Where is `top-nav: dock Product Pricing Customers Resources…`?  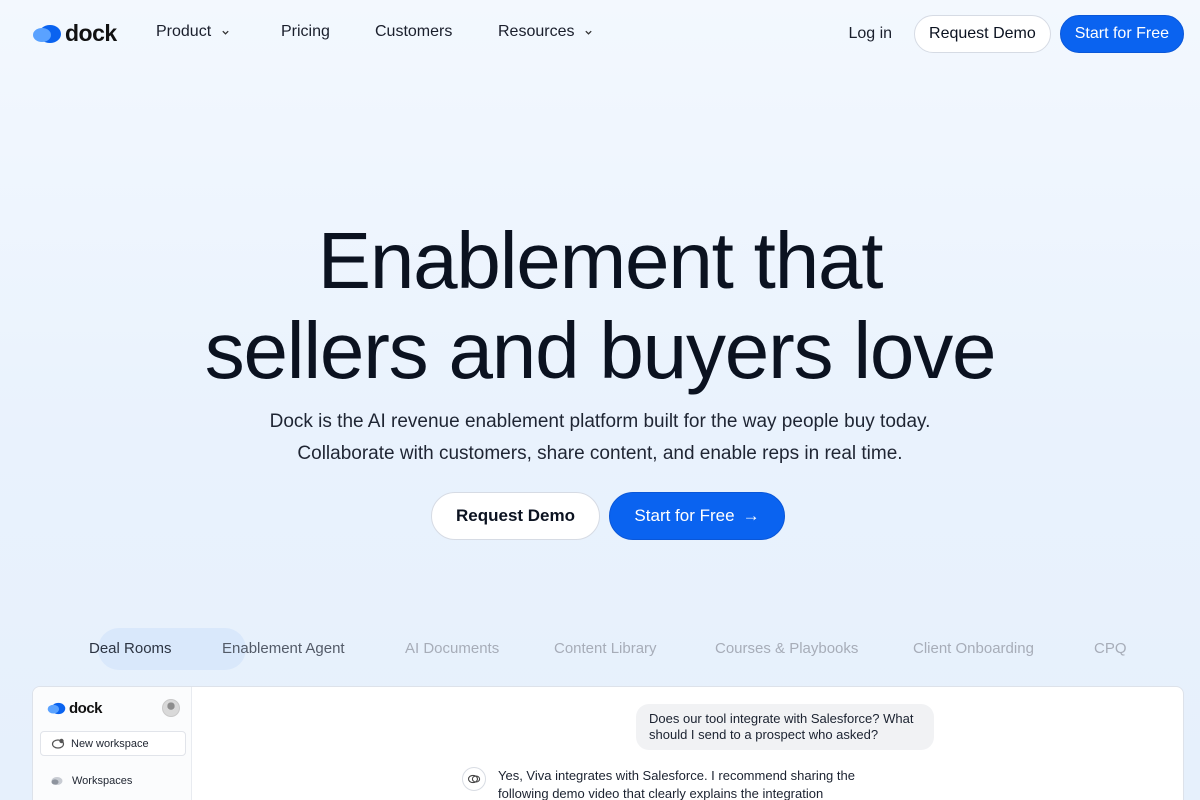
top-nav: dock Product Pricing Customers Resources… is located at coordinates (600, 34).